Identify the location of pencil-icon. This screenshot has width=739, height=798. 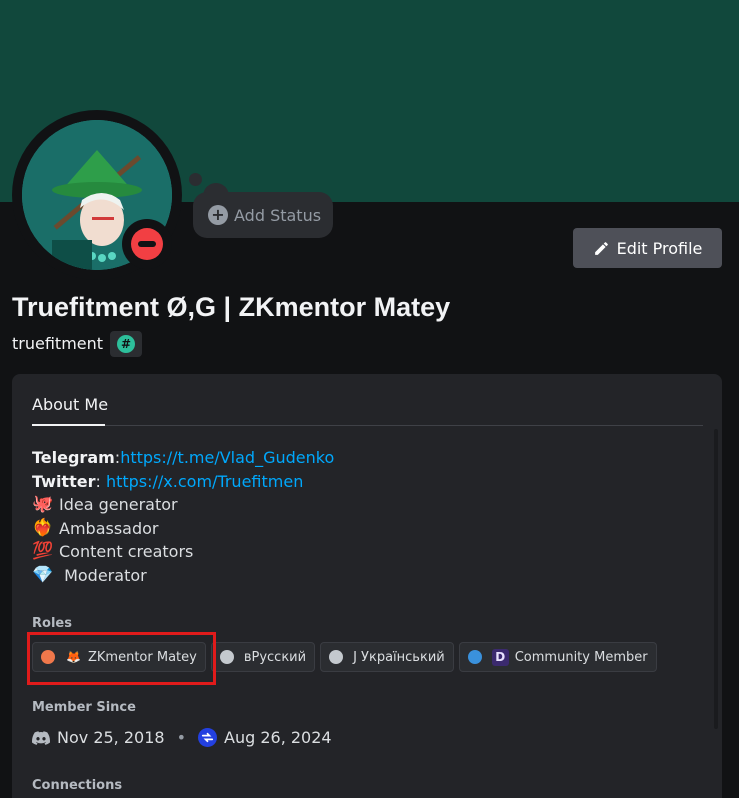
(601, 248).